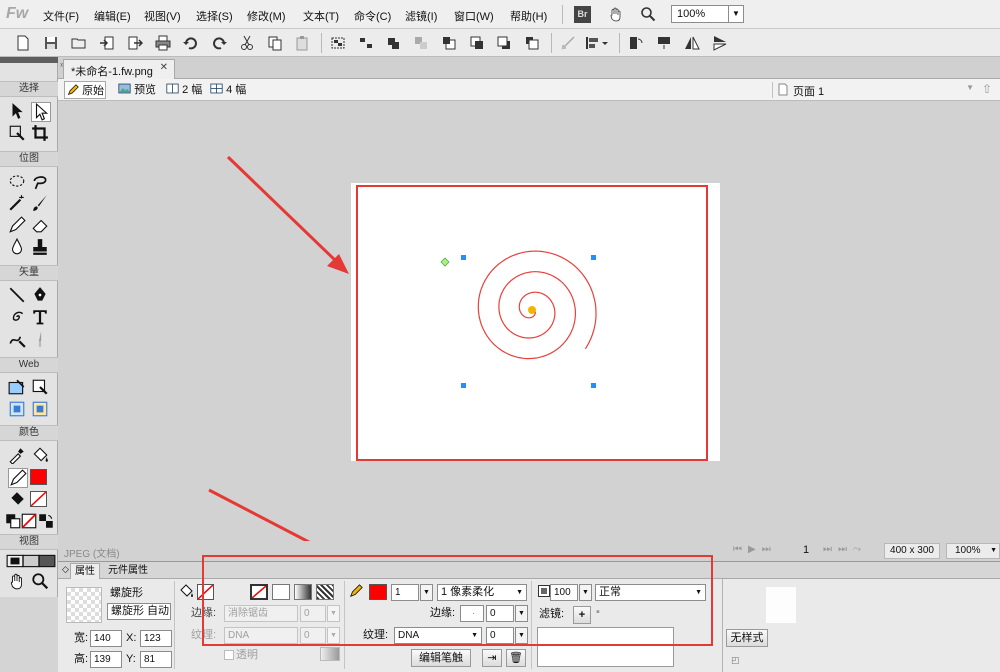  I want to click on menu-select: 选择(S), so click(214, 16).